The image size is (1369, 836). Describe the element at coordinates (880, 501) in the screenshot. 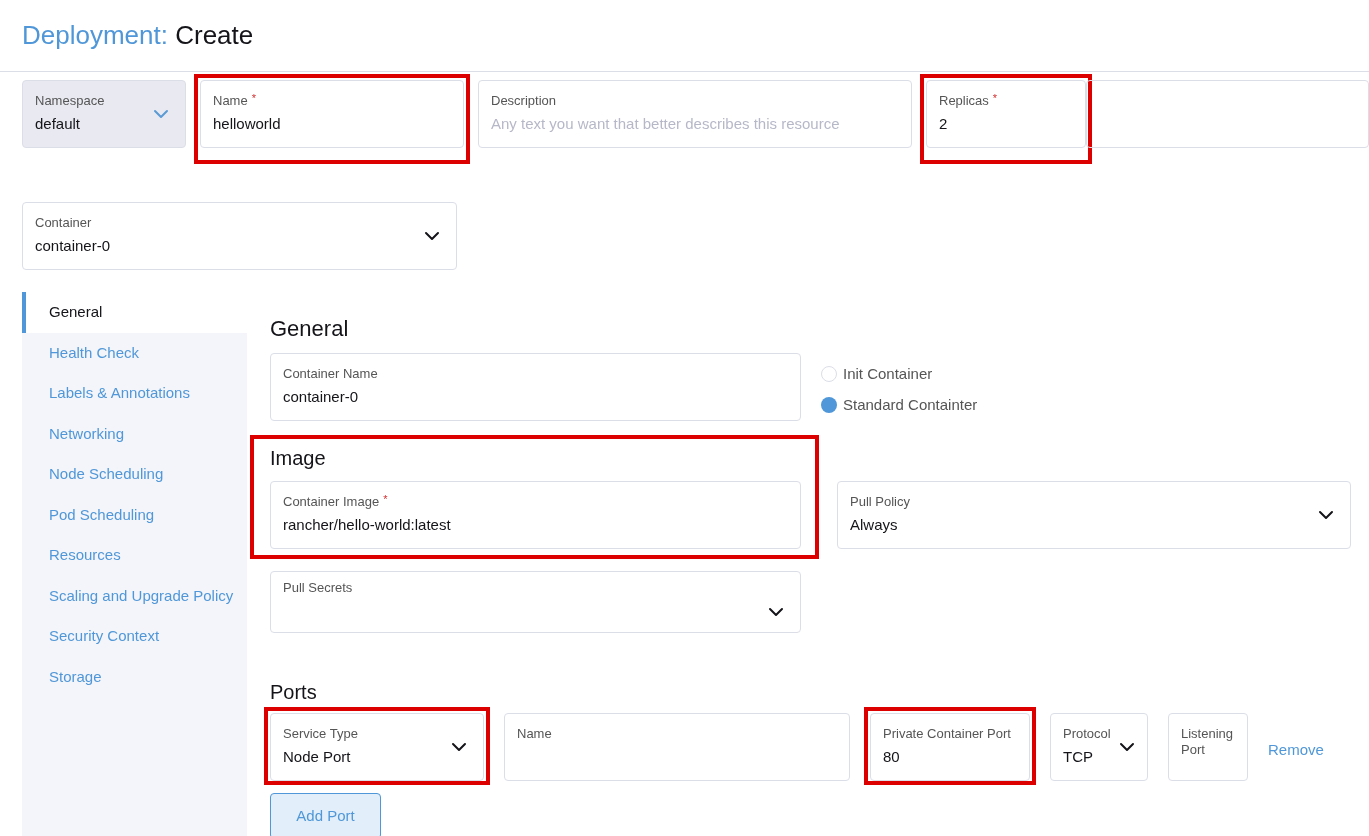

I see `field-label: Pull Policy` at that location.